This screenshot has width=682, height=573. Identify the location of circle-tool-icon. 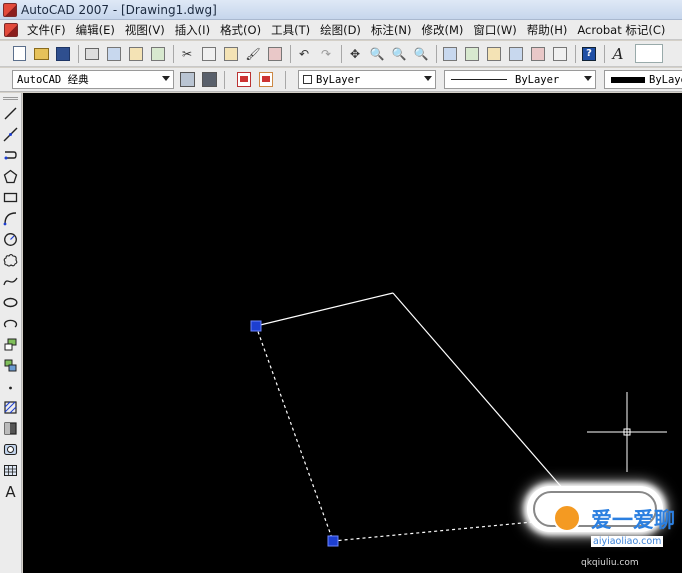
(10, 239).